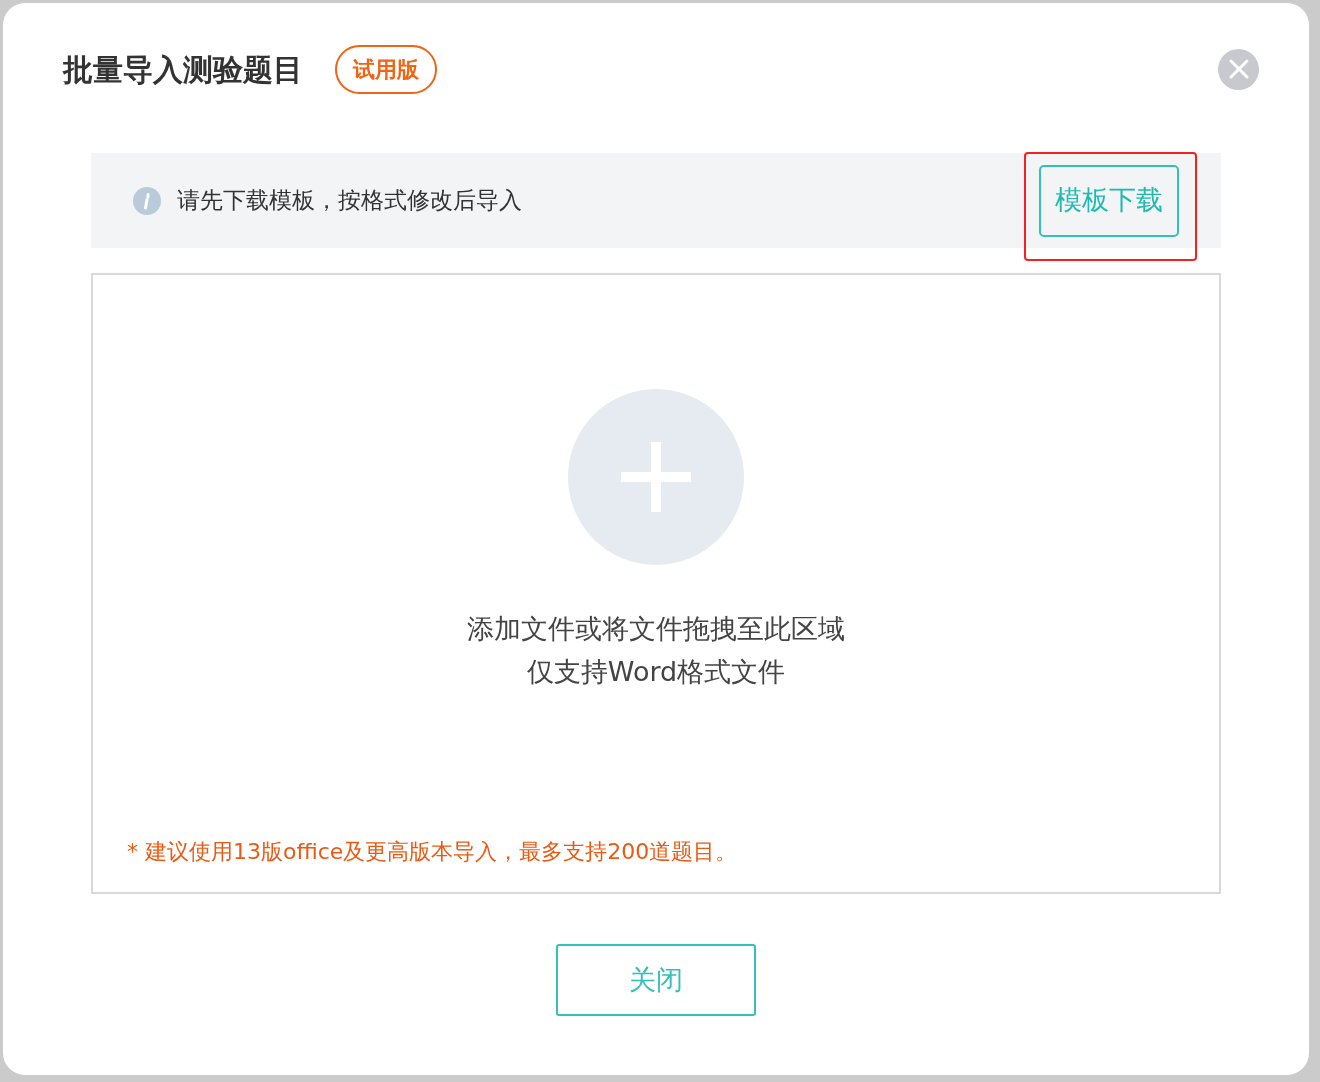 Image resolution: width=1320 pixels, height=1082 pixels. I want to click on import-note: * 建议使用13版office及更高版本导入，最多支持200道题目。, so click(432, 852).